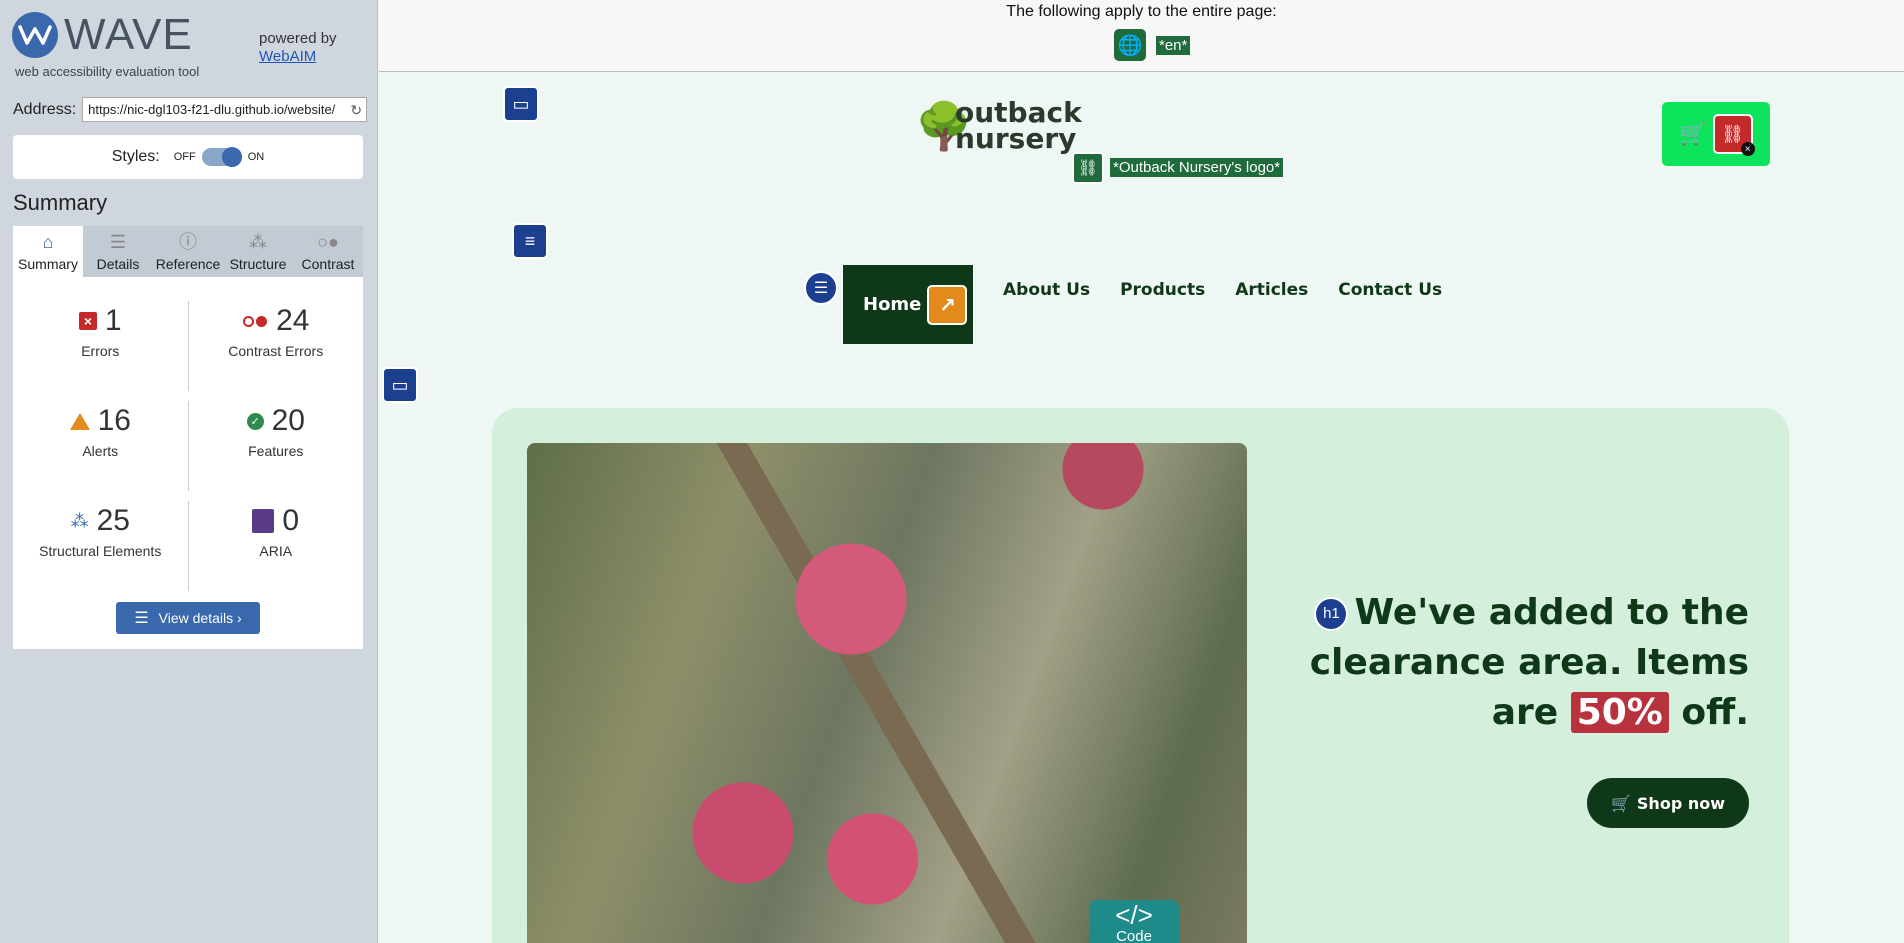 The width and height of the screenshot is (1904, 943). Describe the element at coordinates (1680, 803) in the screenshot. I see `shop-now-label: Shop now` at that location.